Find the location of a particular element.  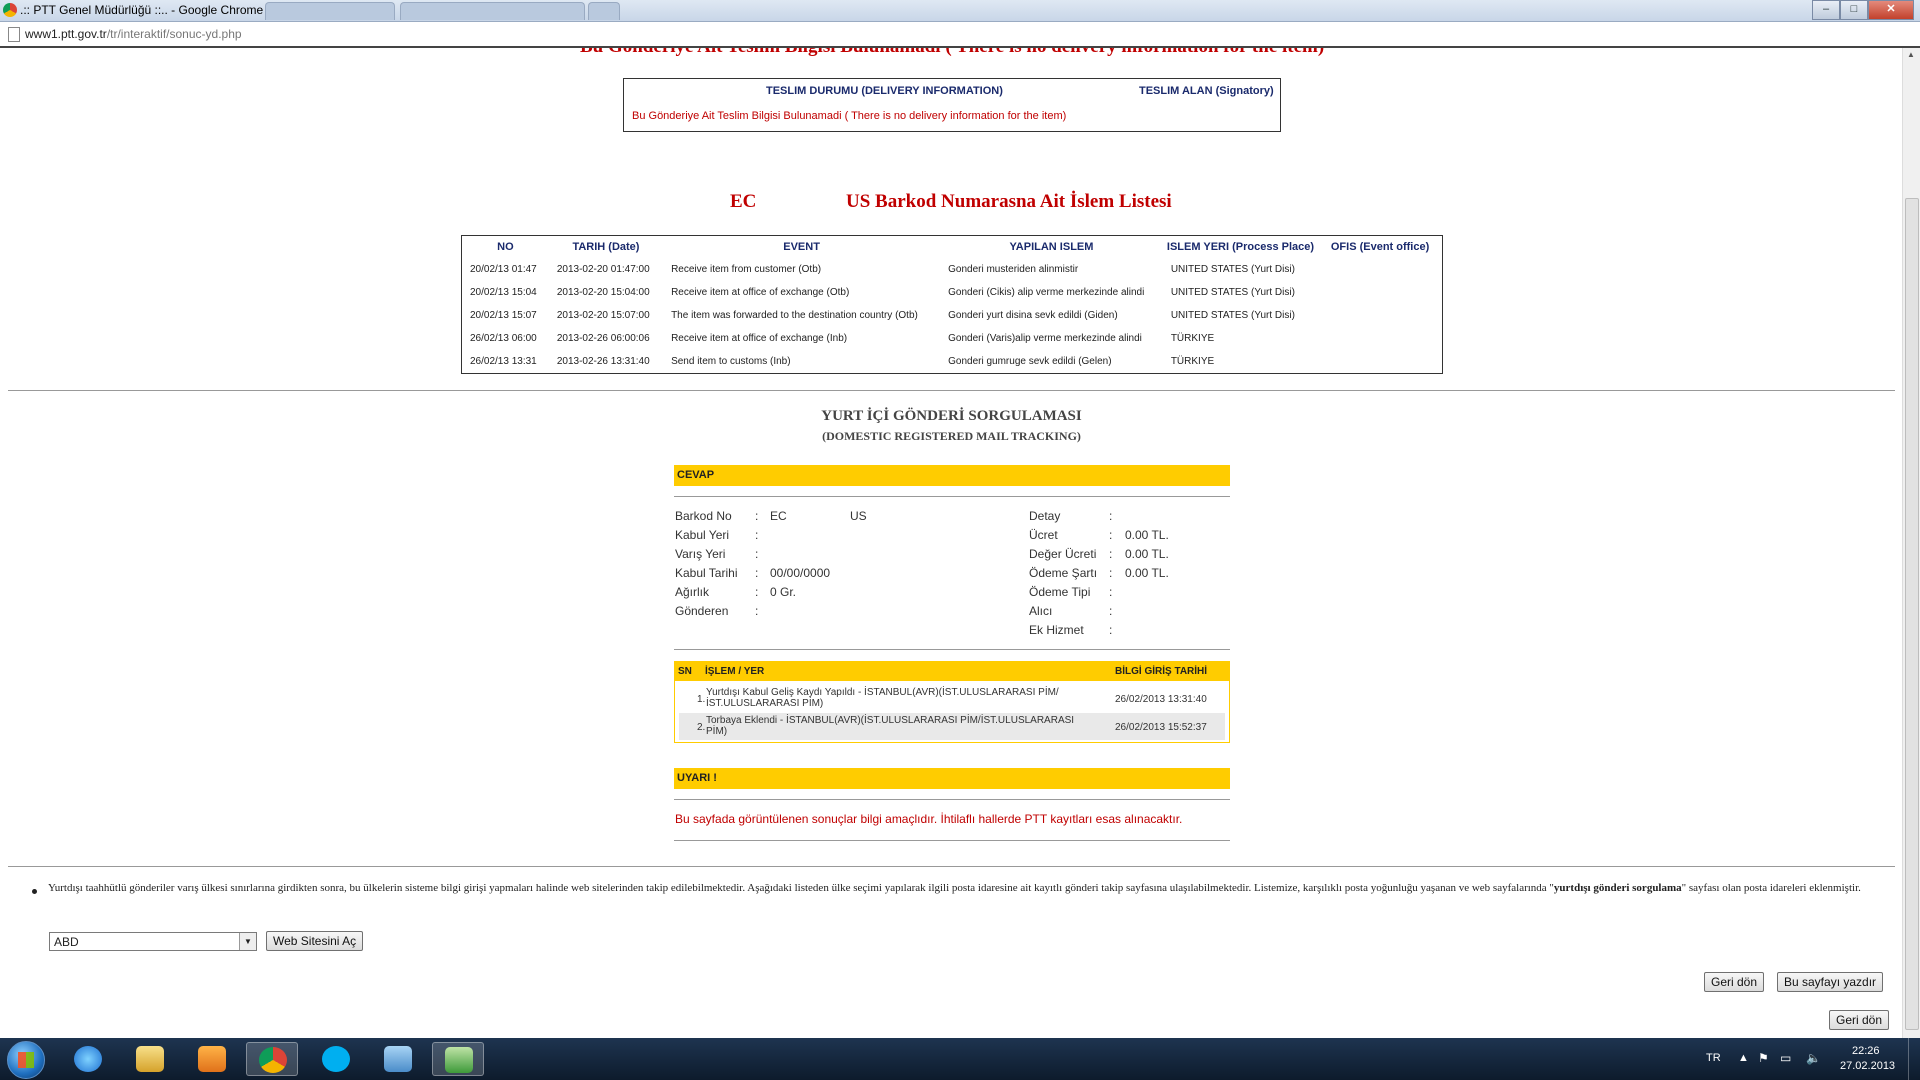

domestic-title: YURT İÇİ GÖNDERİ SORGULAMASI is located at coordinates (951, 416).